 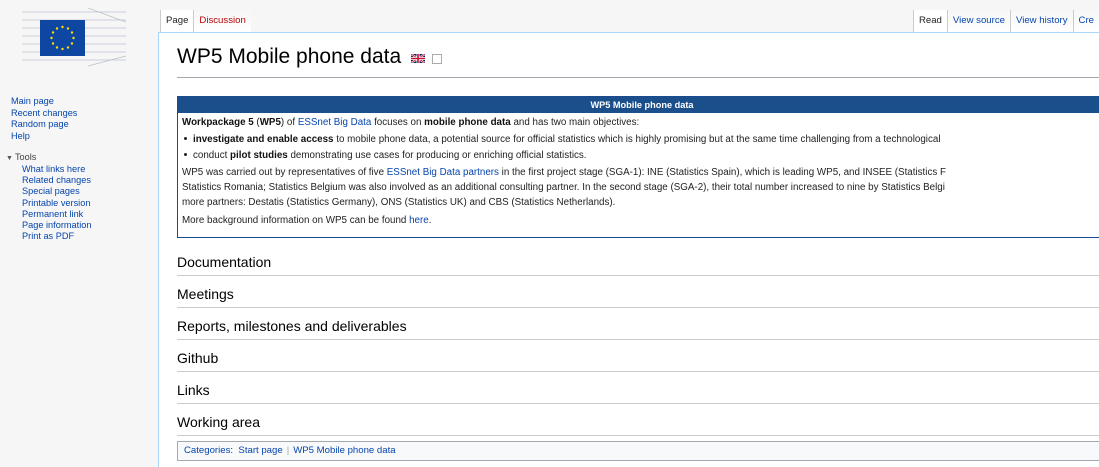 I want to click on tab-page: Page, so click(x=177, y=21).